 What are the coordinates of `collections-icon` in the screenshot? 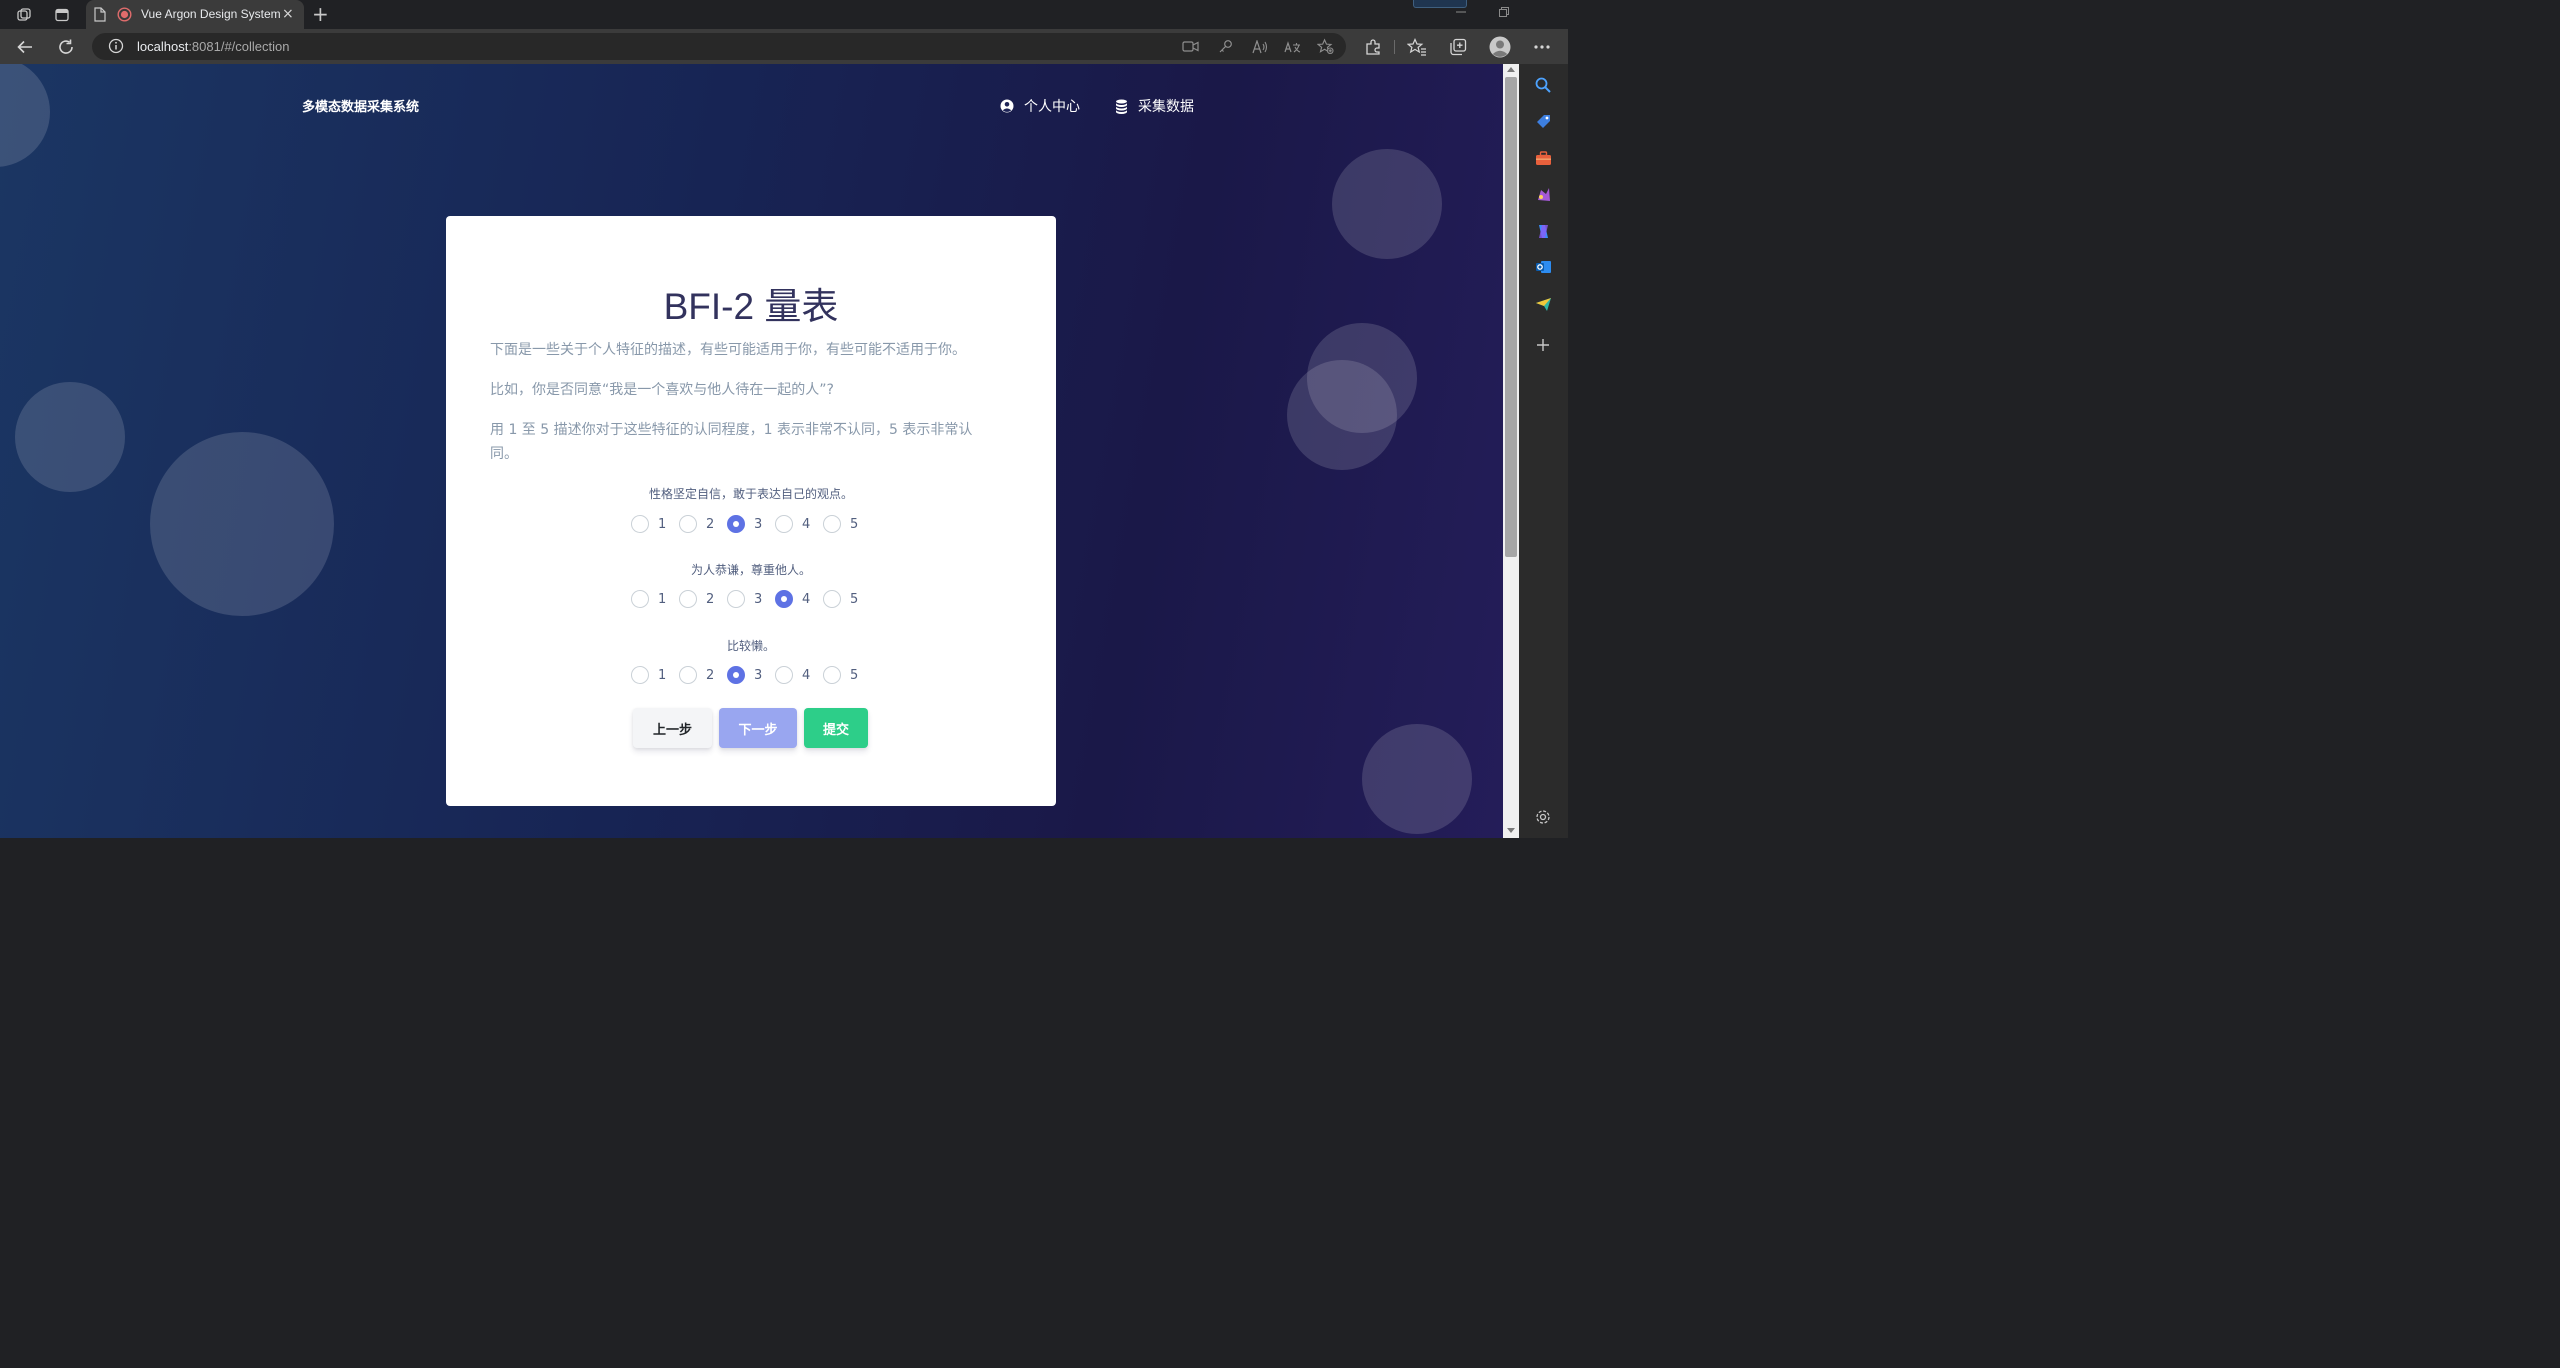 It's located at (1458, 47).